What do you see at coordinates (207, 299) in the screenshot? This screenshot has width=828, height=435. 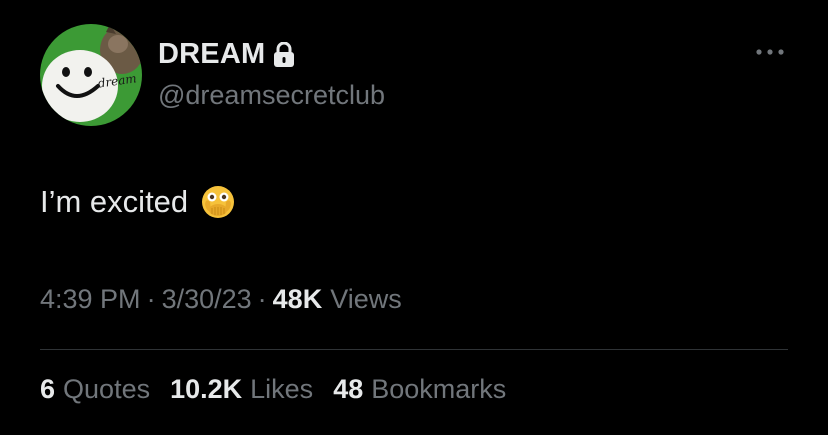 I see `tweet-date: 3/30/23` at bounding box center [207, 299].